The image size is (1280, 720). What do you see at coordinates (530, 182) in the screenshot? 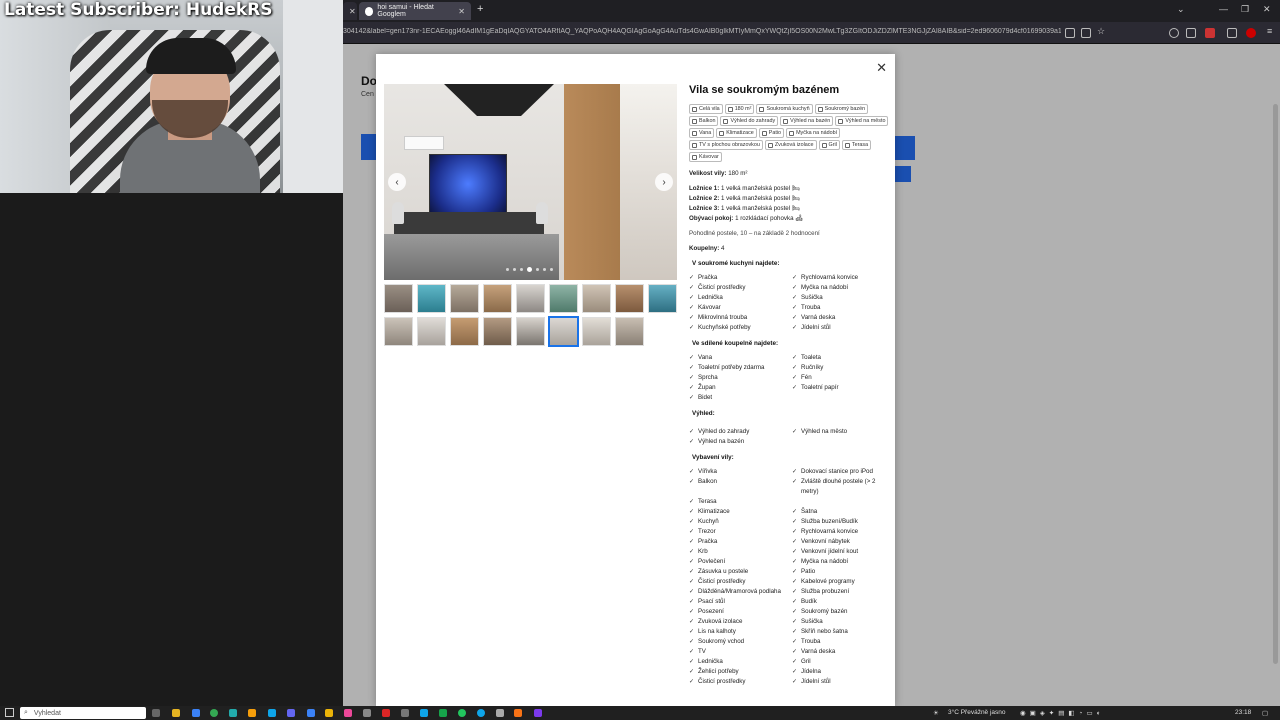
I see `photo-gallery: ‹ ›` at bounding box center [530, 182].